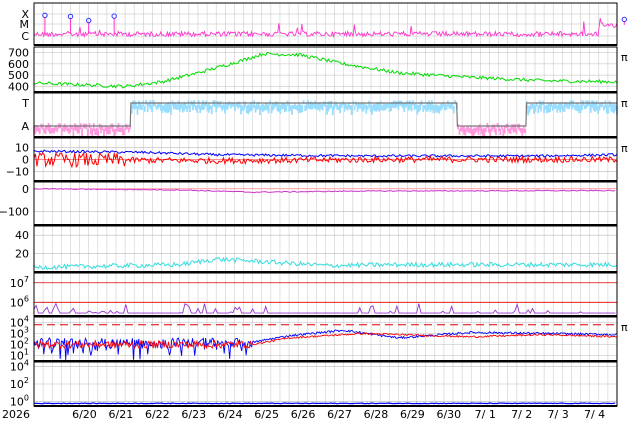 This screenshot has width=634, height=424. What do you see at coordinates (121, 414) in the screenshot?
I see `x-tick-label: 6/21` at bounding box center [121, 414].